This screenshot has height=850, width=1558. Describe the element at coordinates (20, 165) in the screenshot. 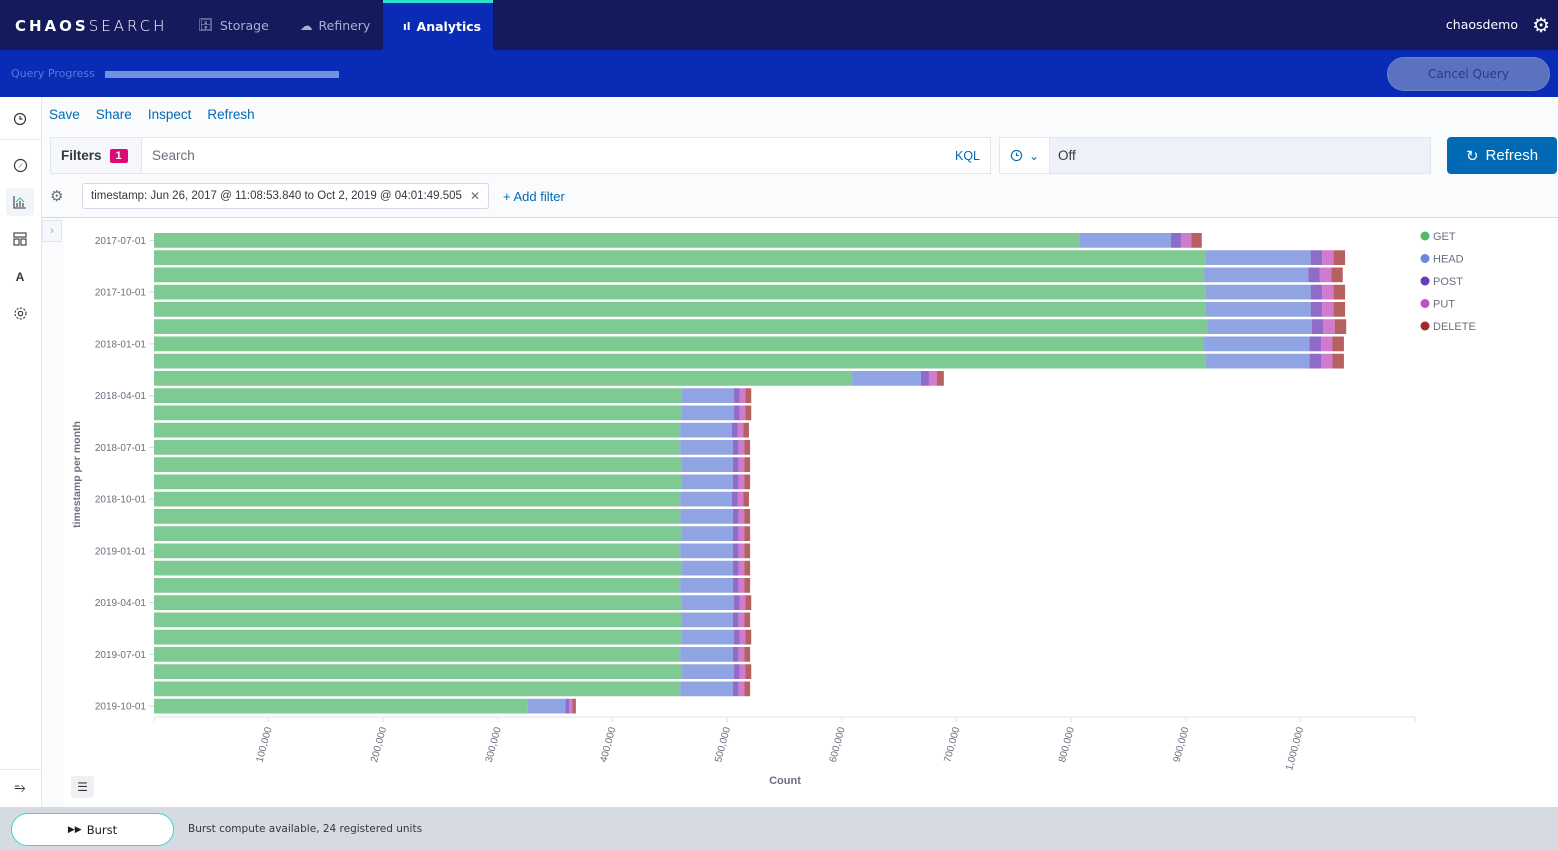

I see `discover-icon` at that location.